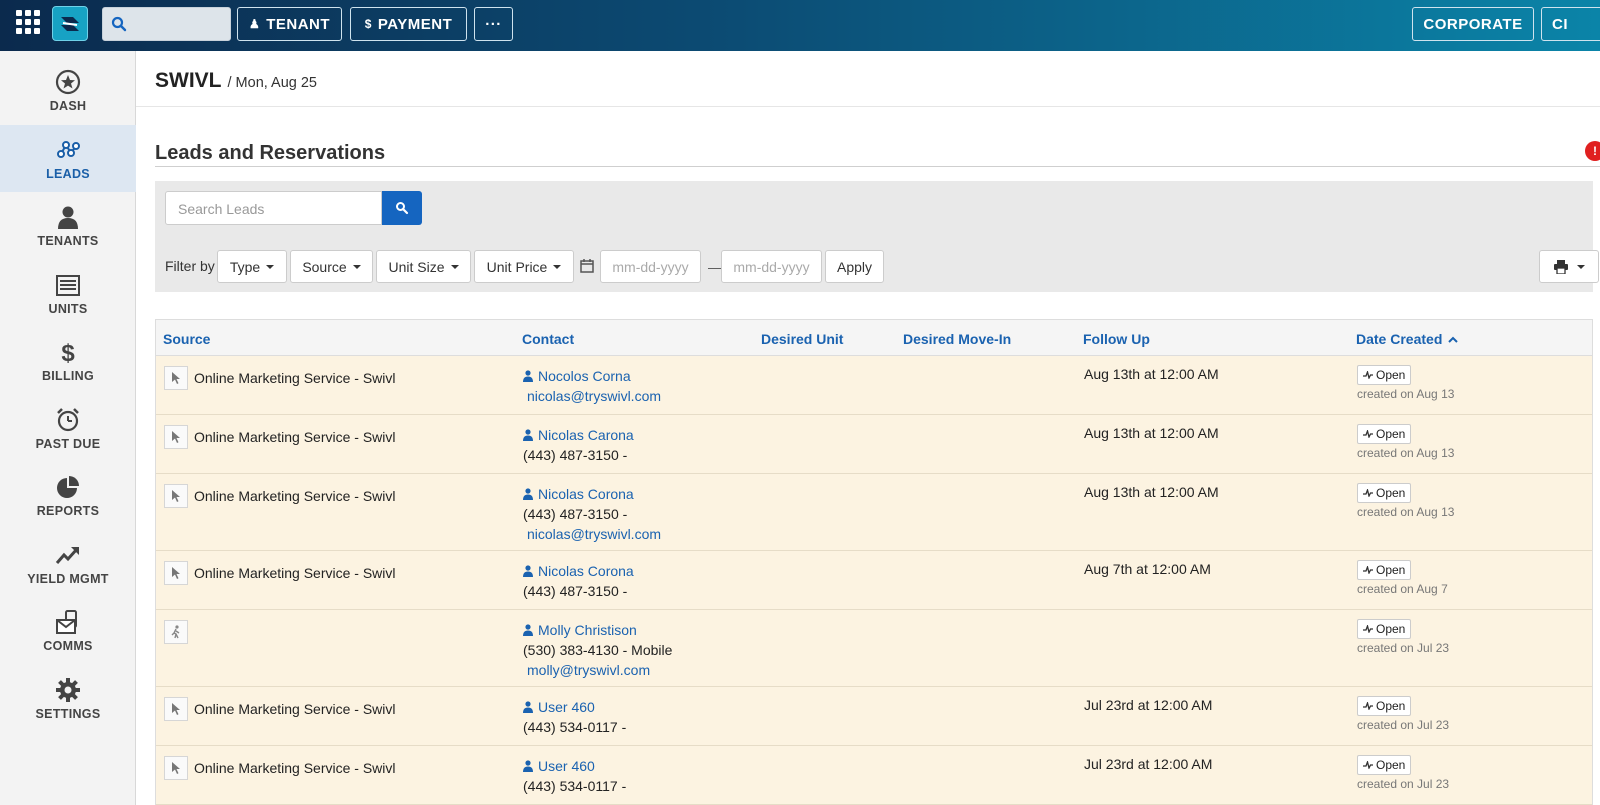  What do you see at coordinates (1473, 24) in the screenshot?
I see `corporate-button: CORPORATE` at bounding box center [1473, 24].